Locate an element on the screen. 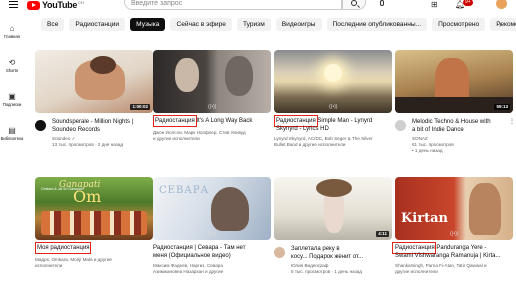 The image size is (516, 290). radio-more: Азимжановна Назархан и другие is located at coordinates (188, 271).